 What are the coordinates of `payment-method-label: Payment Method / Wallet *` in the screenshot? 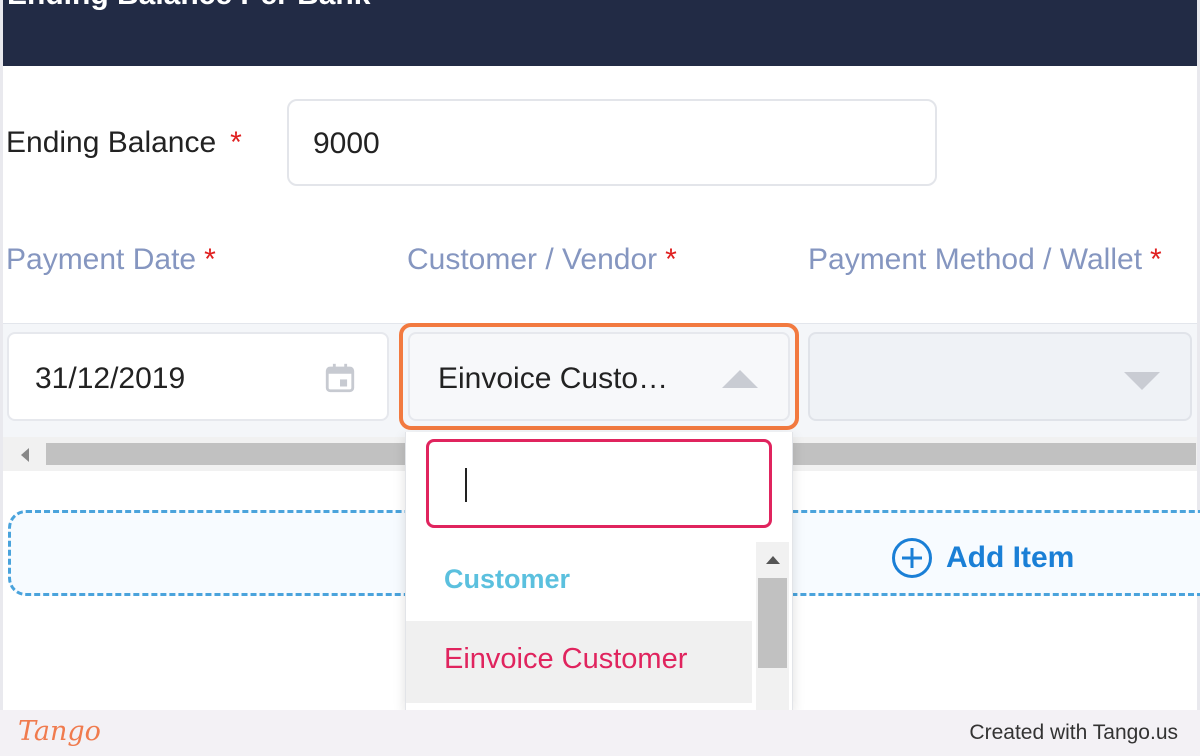 It's located at (985, 260).